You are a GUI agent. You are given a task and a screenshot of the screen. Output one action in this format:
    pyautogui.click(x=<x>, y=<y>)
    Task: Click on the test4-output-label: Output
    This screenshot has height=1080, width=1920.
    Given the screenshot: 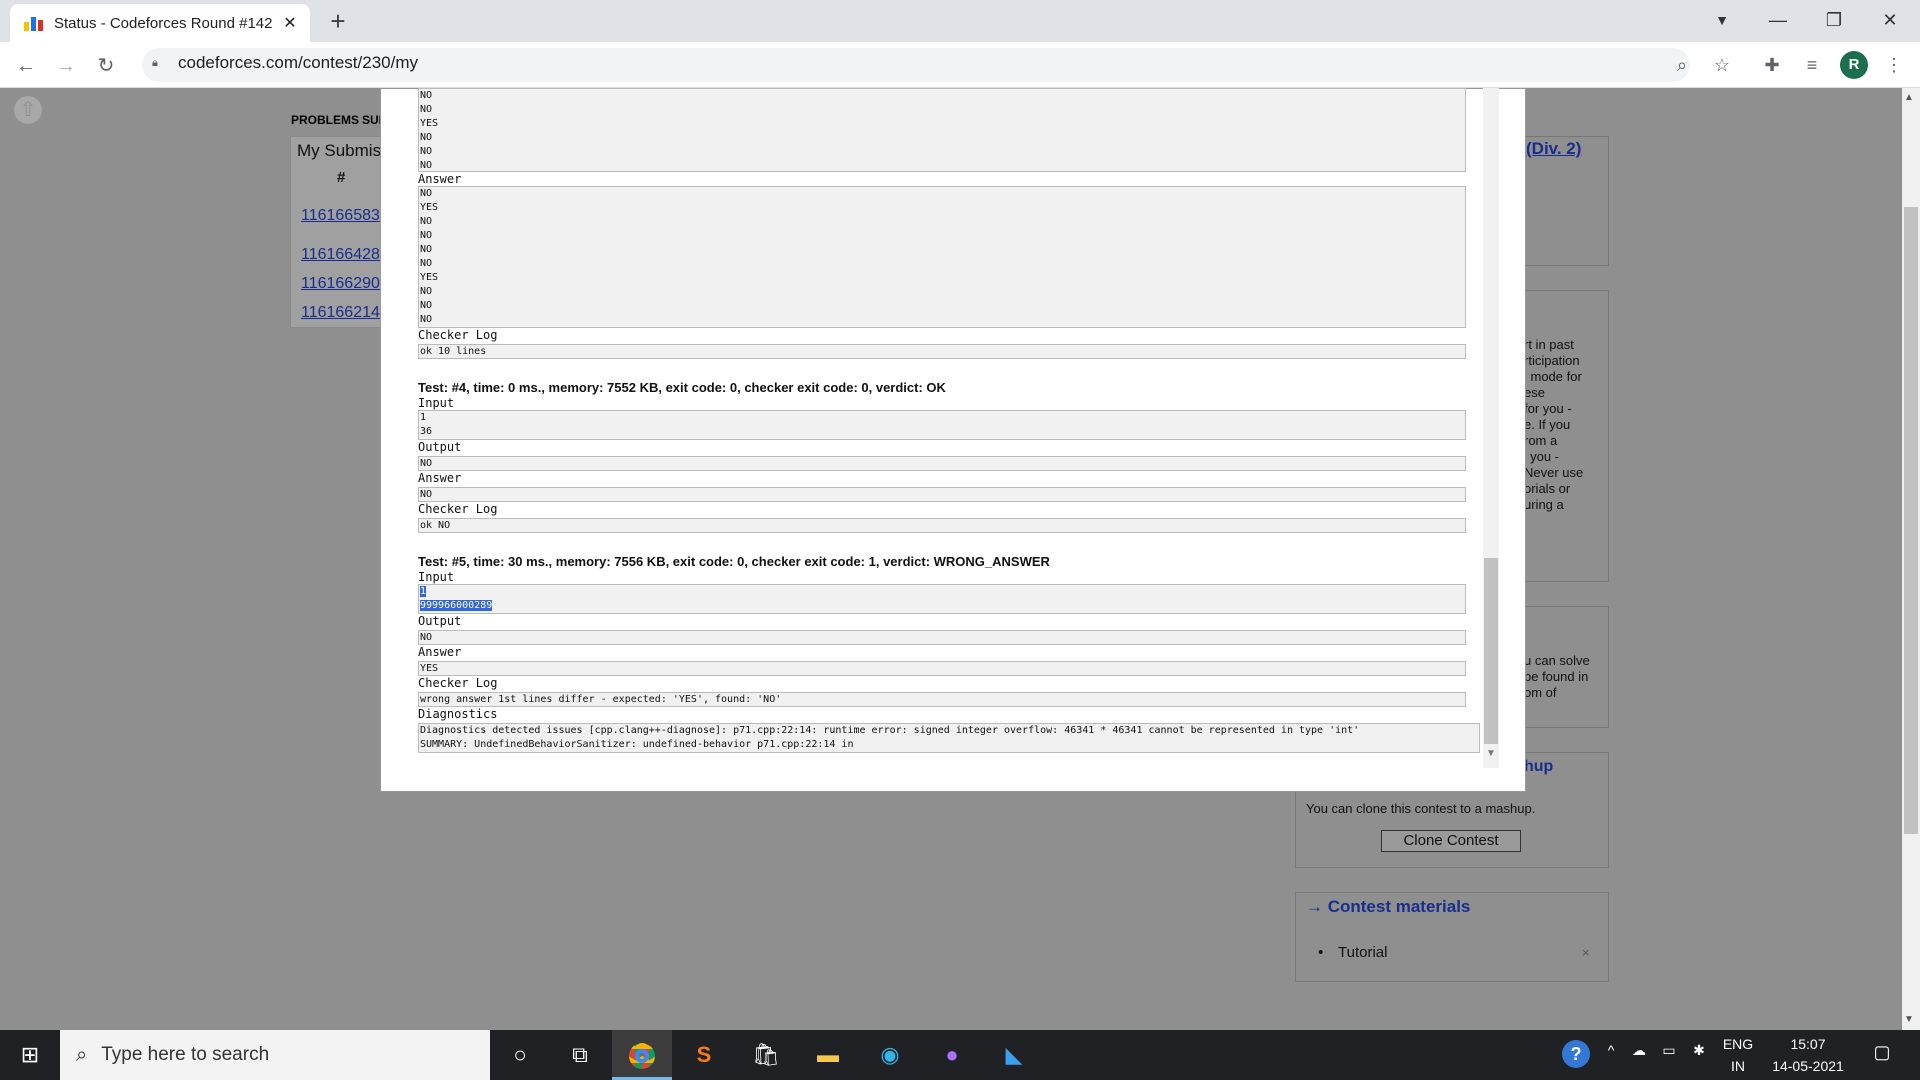 What is the action you would take?
    pyautogui.click(x=440, y=447)
    